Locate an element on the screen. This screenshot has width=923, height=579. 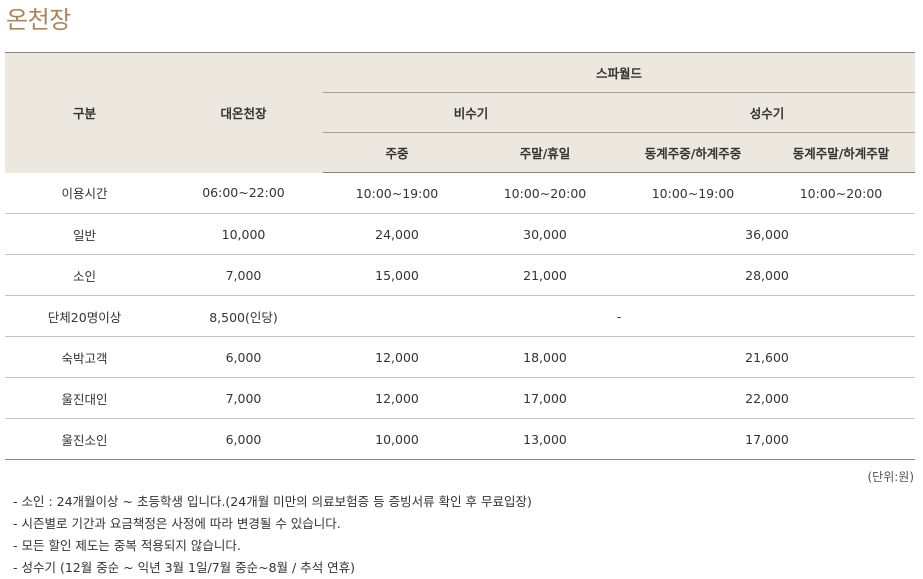
cell-off-weekend: 30,000 is located at coordinates (545, 234).